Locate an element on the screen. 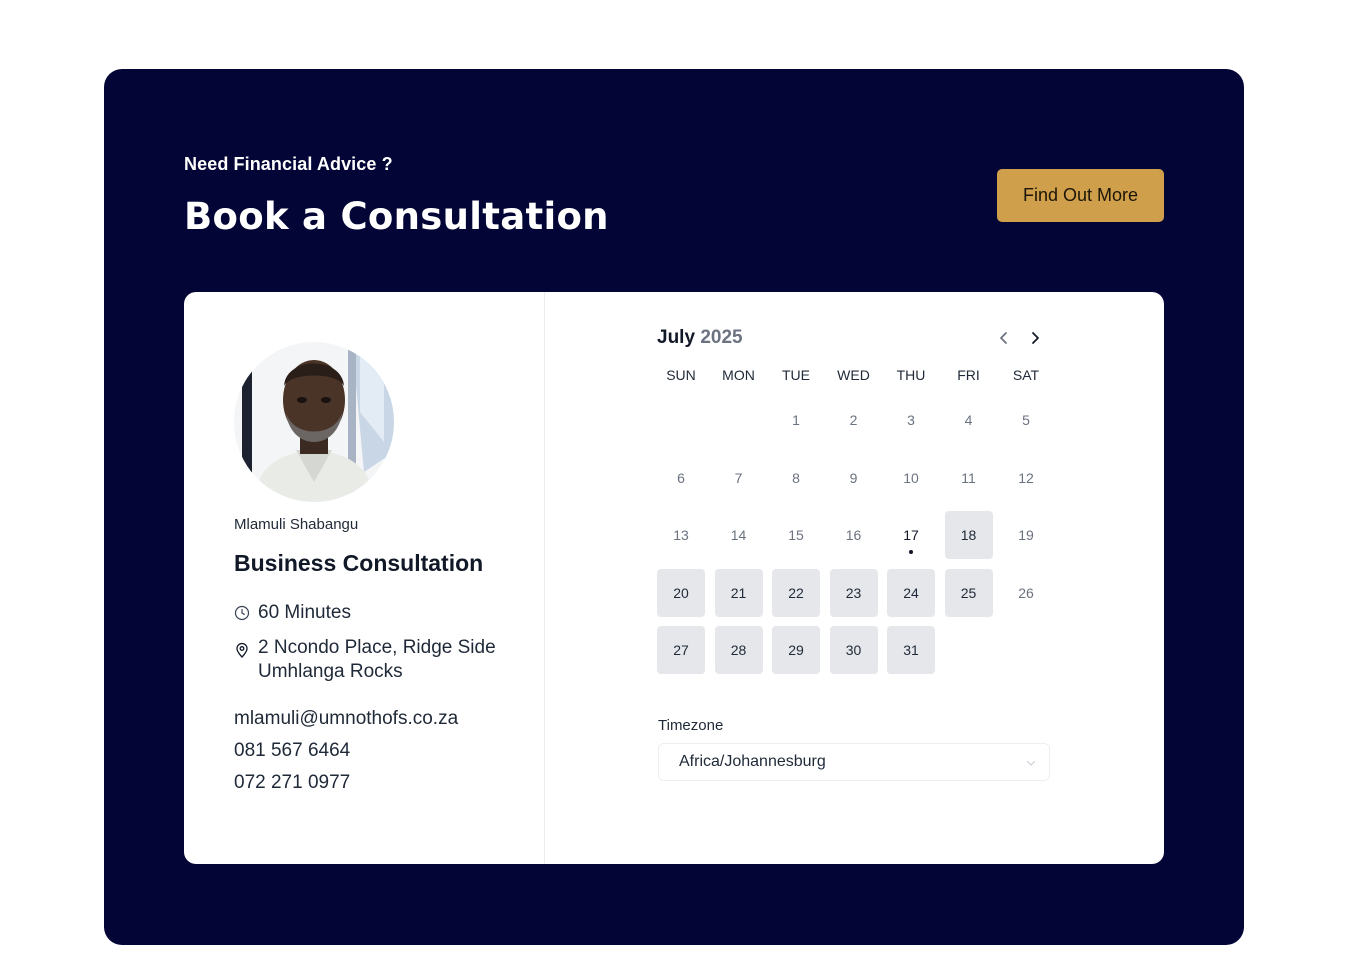 This screenshot has height=968, width=1346. day-number: 31 is located at coordinates (911, 650).